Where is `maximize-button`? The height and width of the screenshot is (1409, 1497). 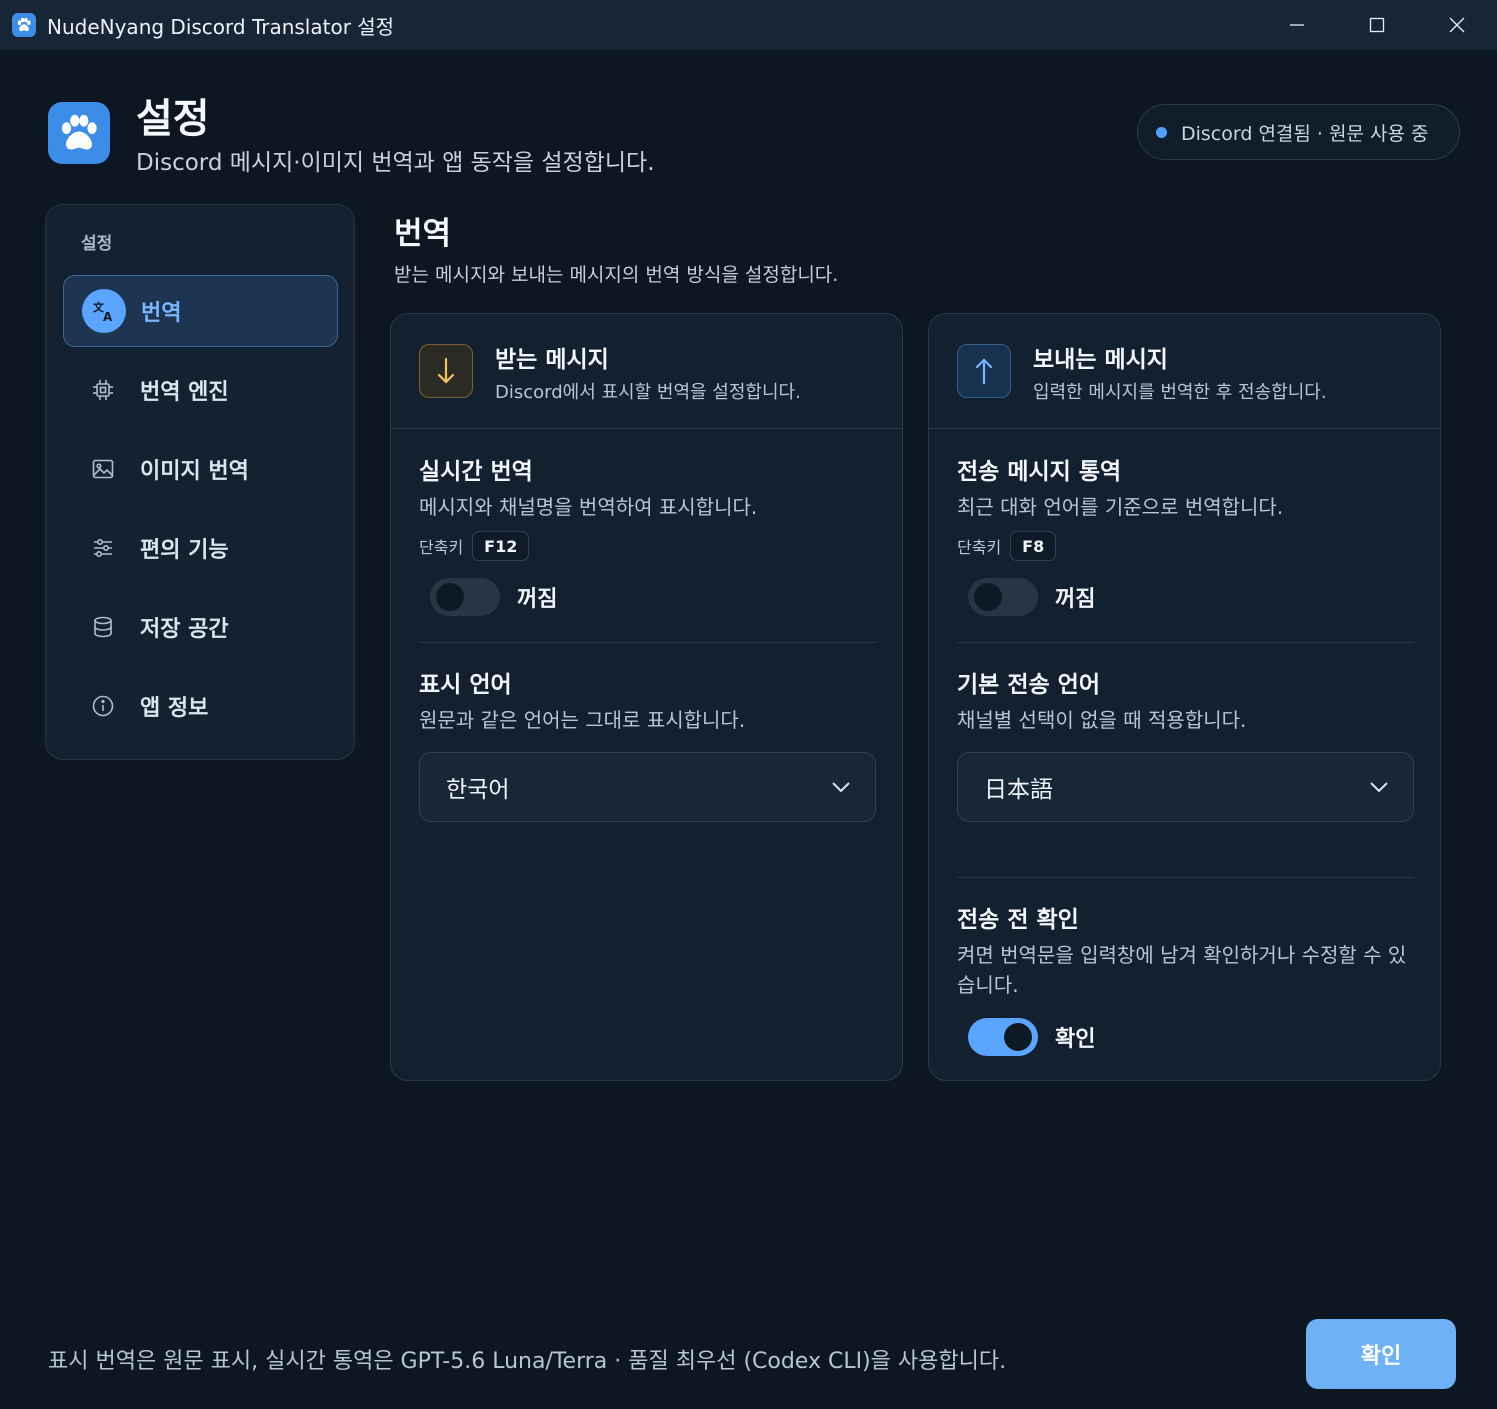
maximize-button is located at coordinates (1377, 25).